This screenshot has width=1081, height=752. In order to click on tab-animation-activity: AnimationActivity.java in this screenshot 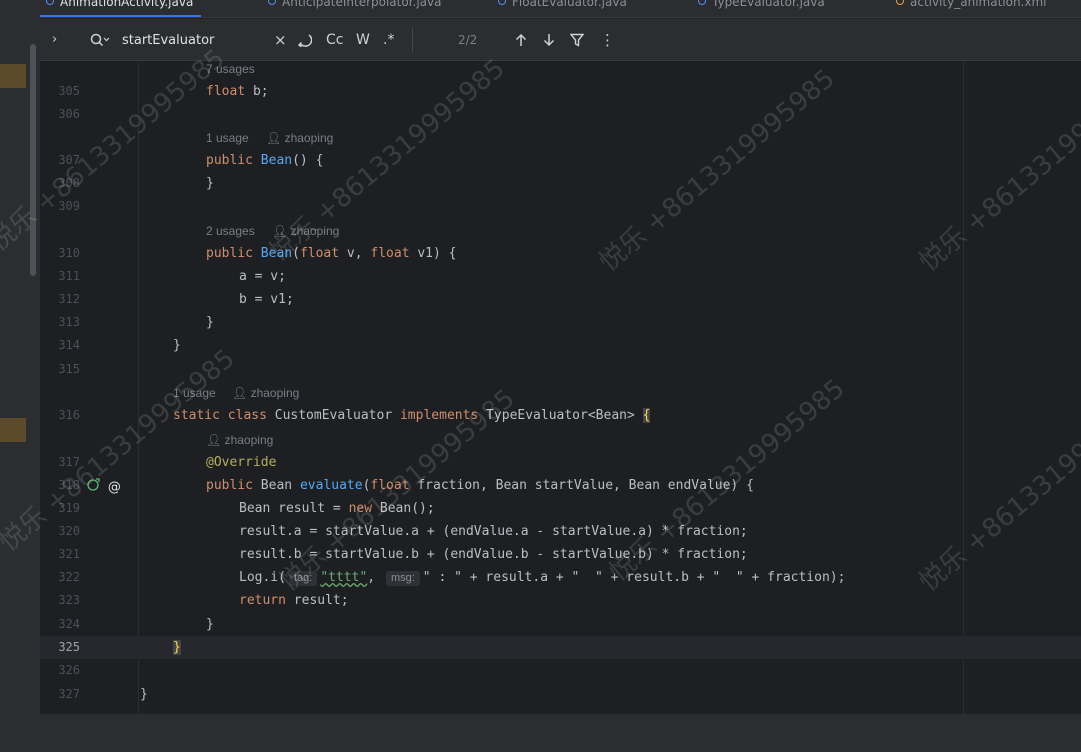, I will do `click(121, 8)`.